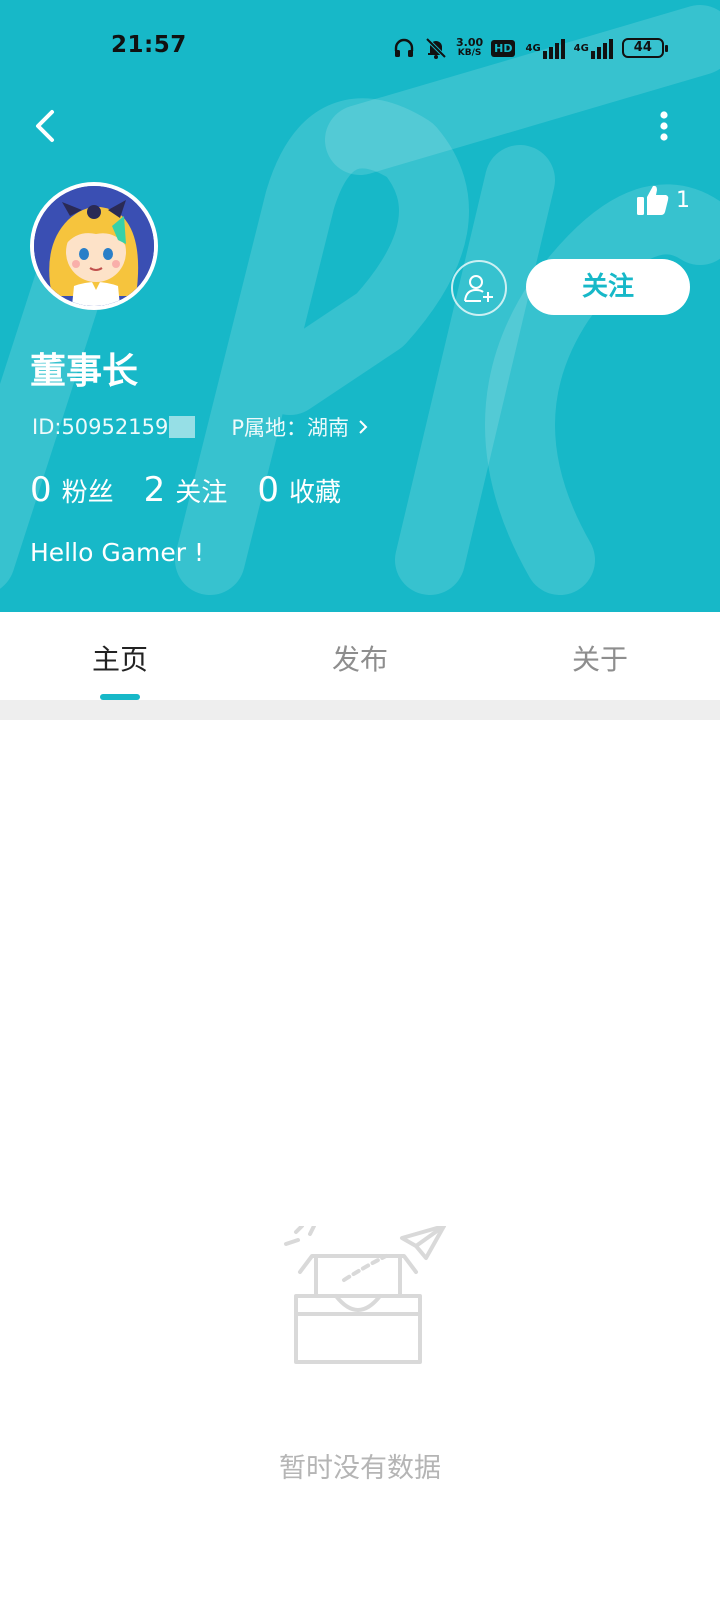  I want to click on tab-about: 关于, so click(600, 658).